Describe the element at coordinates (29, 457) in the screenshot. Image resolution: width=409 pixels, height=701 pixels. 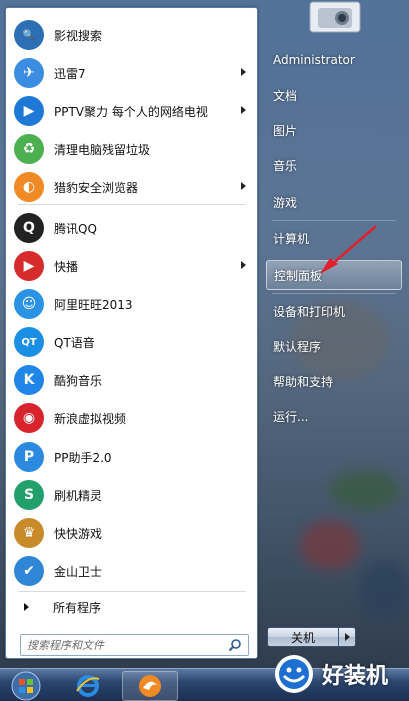
I see `pp-assistant-icon: P` at that location.